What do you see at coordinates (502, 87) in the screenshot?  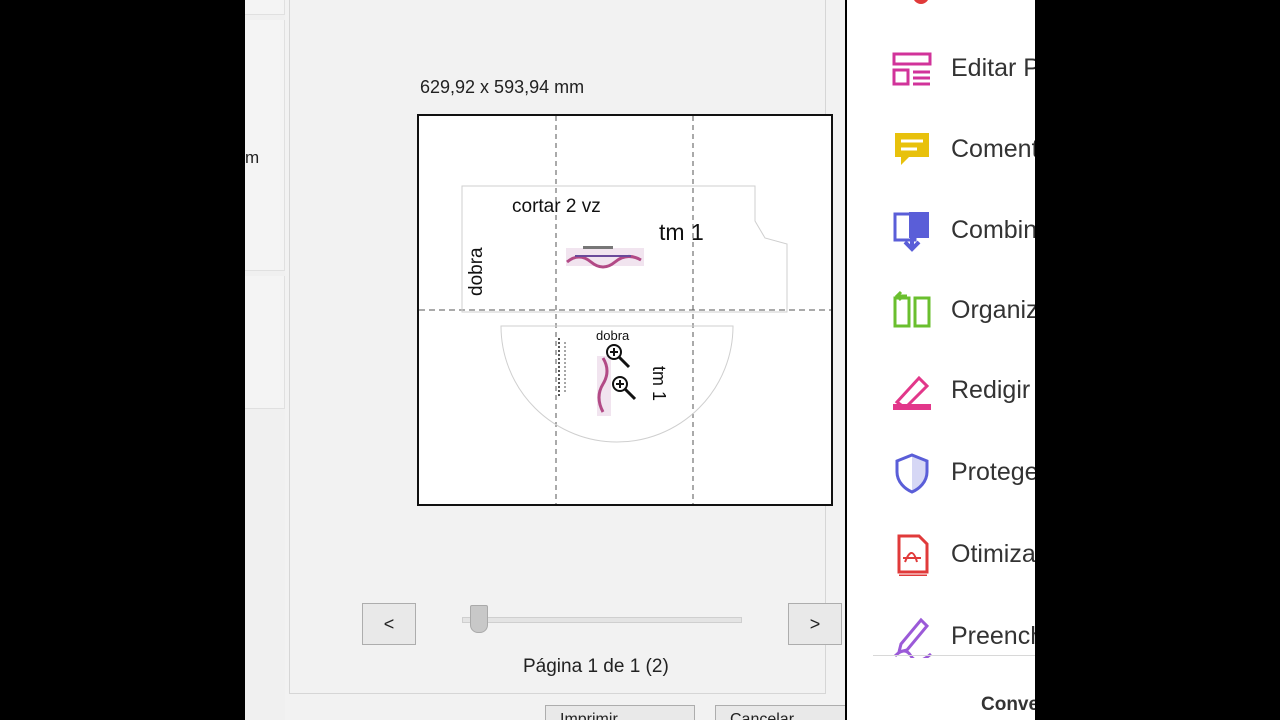 I see `page-size-label: 629,92 x 593,94 mm` at bounding box center [502, 87].